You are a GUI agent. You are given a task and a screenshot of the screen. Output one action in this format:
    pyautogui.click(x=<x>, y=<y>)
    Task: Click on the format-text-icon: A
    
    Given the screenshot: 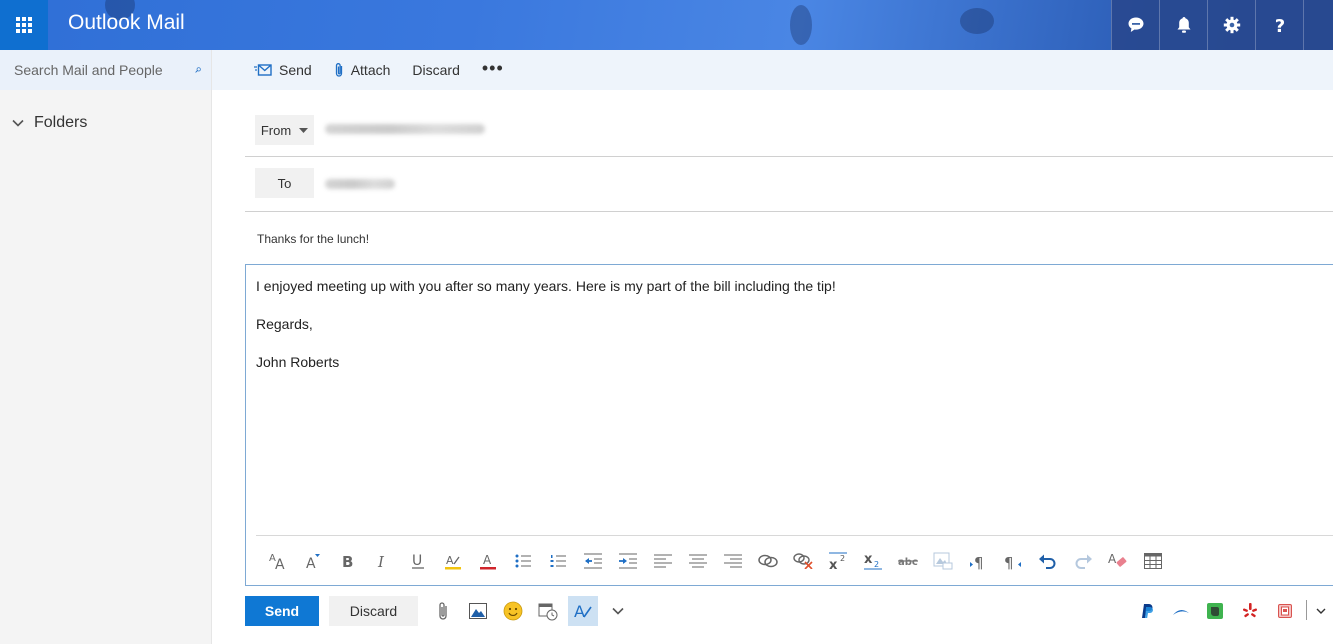 What is the action you would take?
    pyautogui.click(x=583, y=611)
    